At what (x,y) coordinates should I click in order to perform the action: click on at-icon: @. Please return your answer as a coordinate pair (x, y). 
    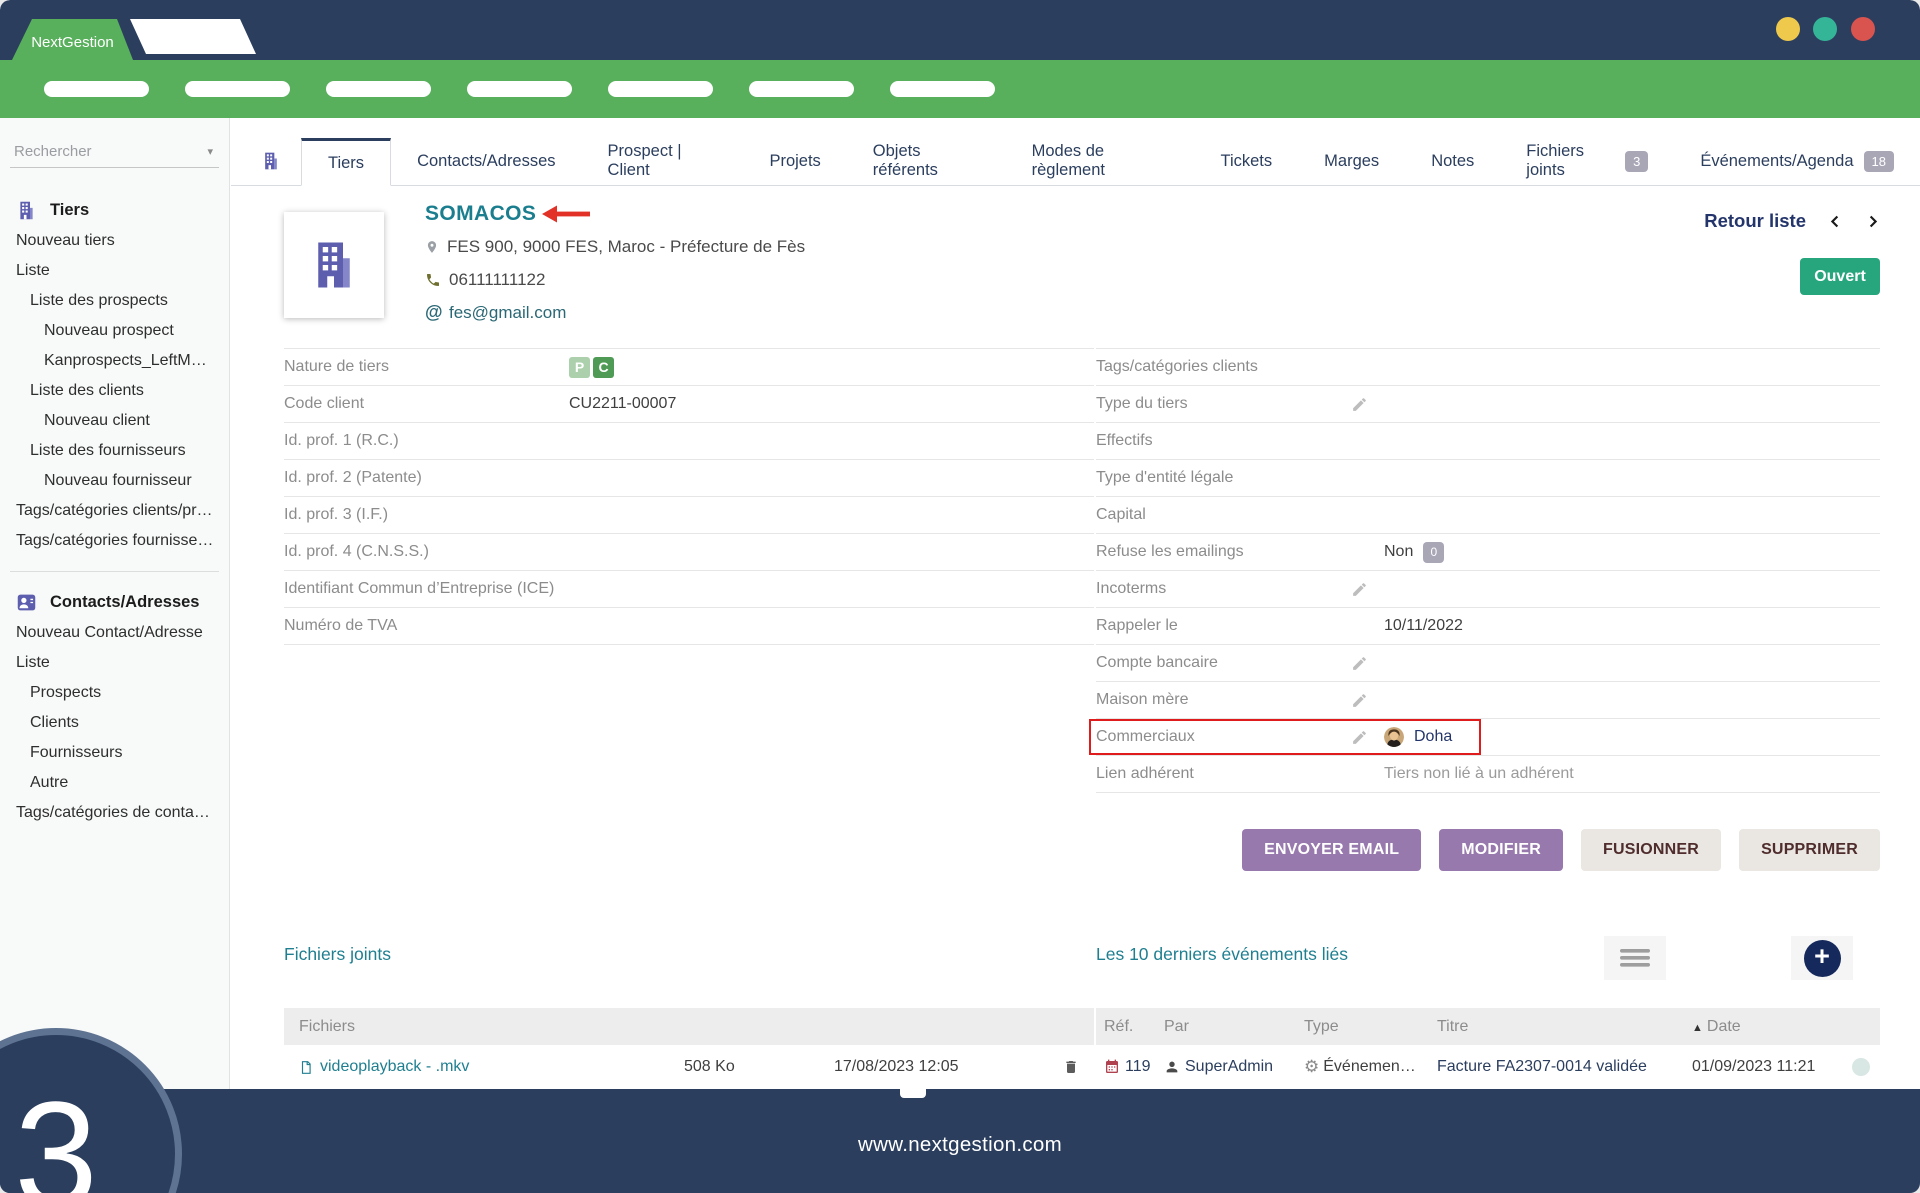
    Looking at the image, I should click on (434, 312).